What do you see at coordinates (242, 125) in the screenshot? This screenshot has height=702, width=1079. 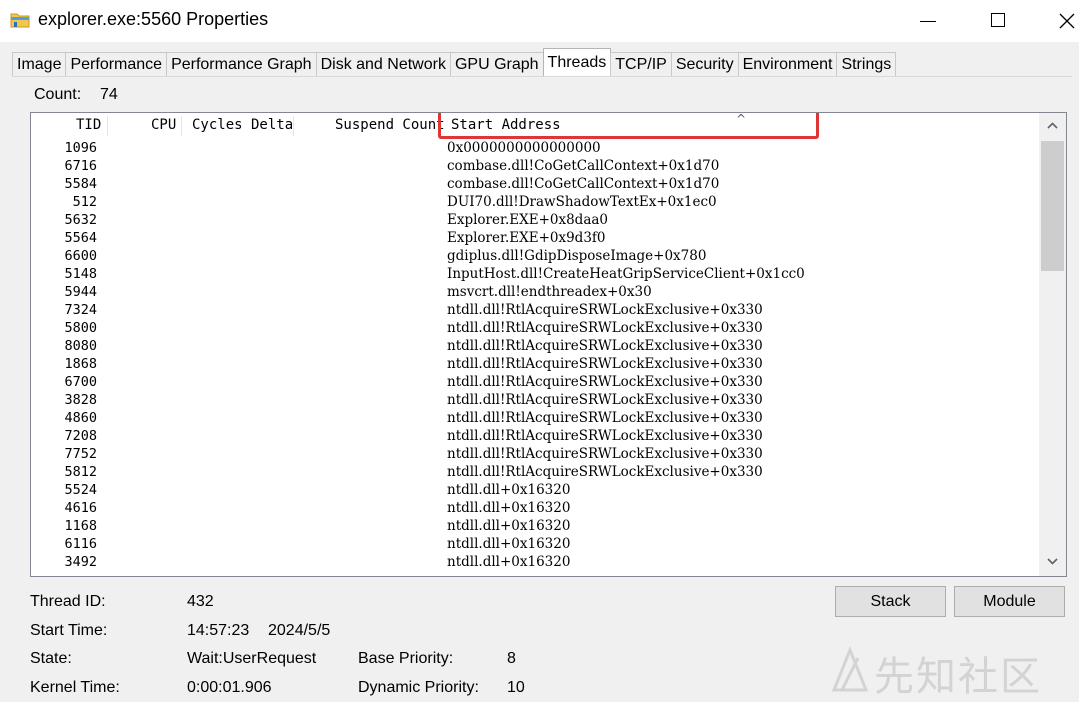 I see `column-header-cycles-delta: Cycles Delta` at bounding box center [242, 125].